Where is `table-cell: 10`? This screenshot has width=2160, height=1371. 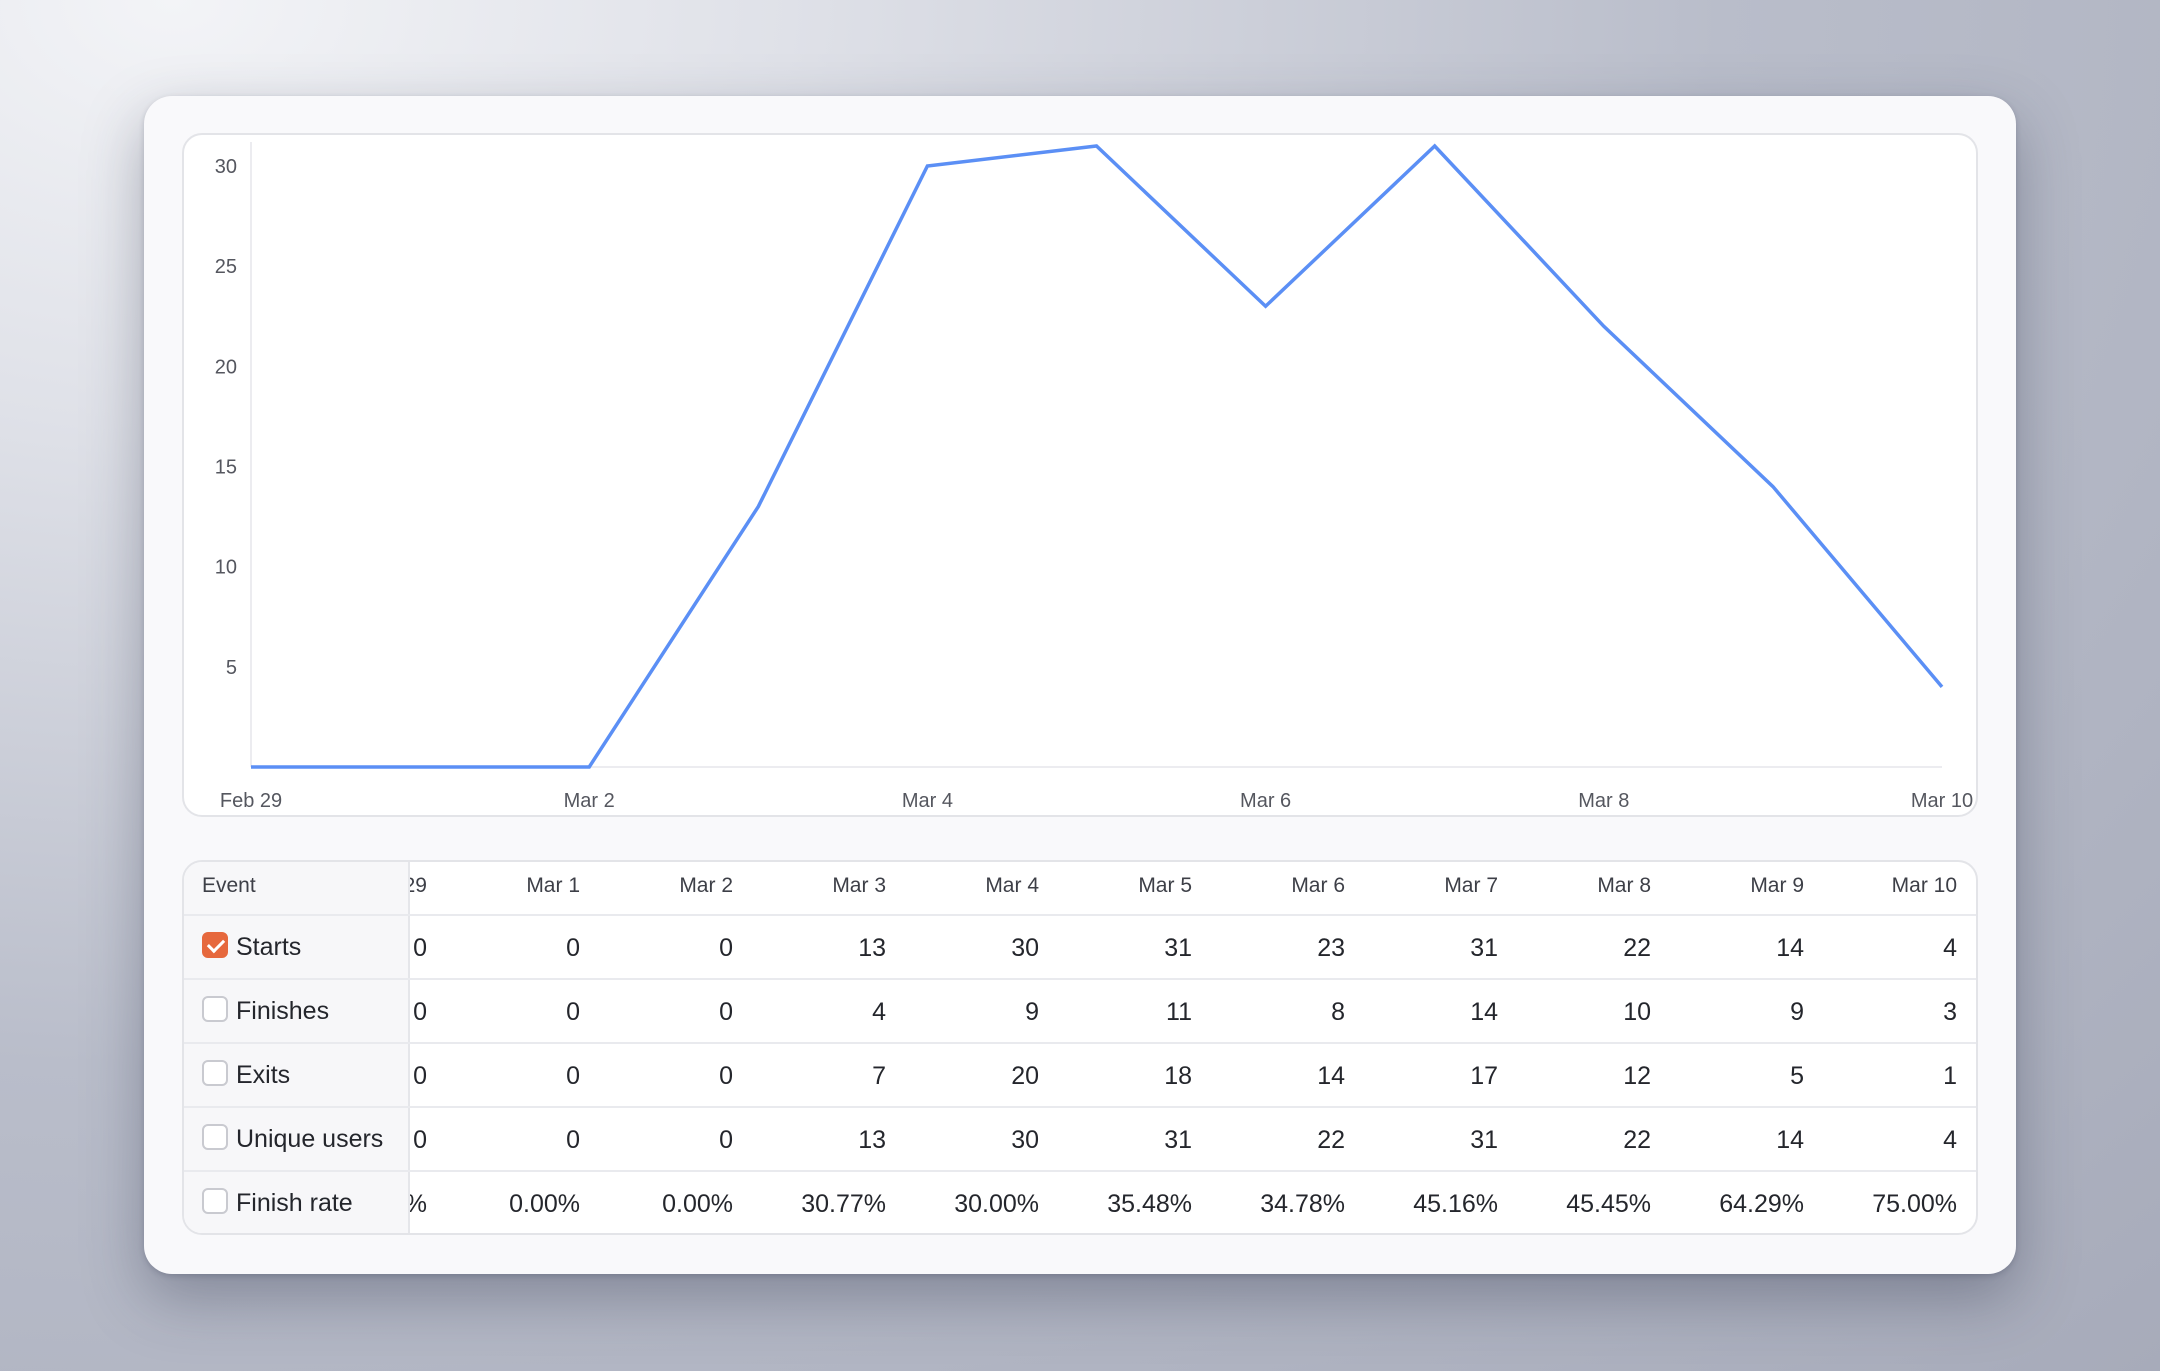
table-cell: 10 is located at coordinates (1637, 1012).